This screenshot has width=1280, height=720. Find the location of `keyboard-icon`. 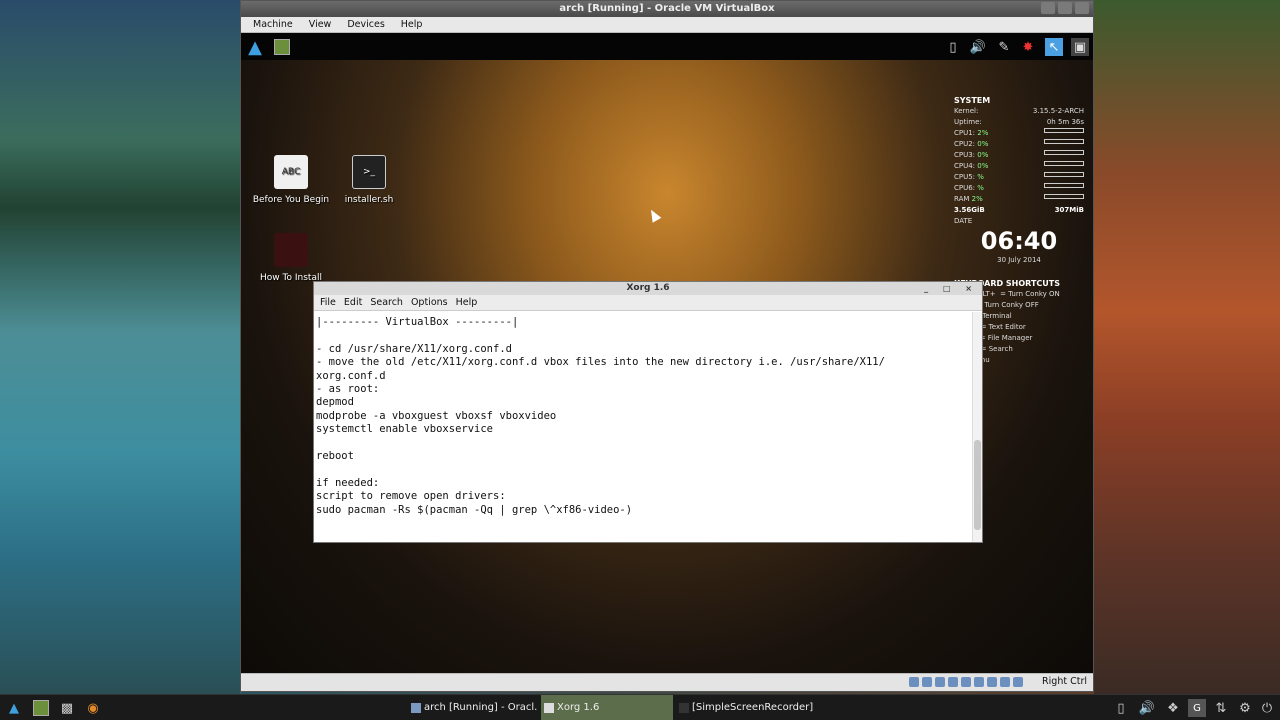

keyboard-icon is located at coordinates (1018, 682).